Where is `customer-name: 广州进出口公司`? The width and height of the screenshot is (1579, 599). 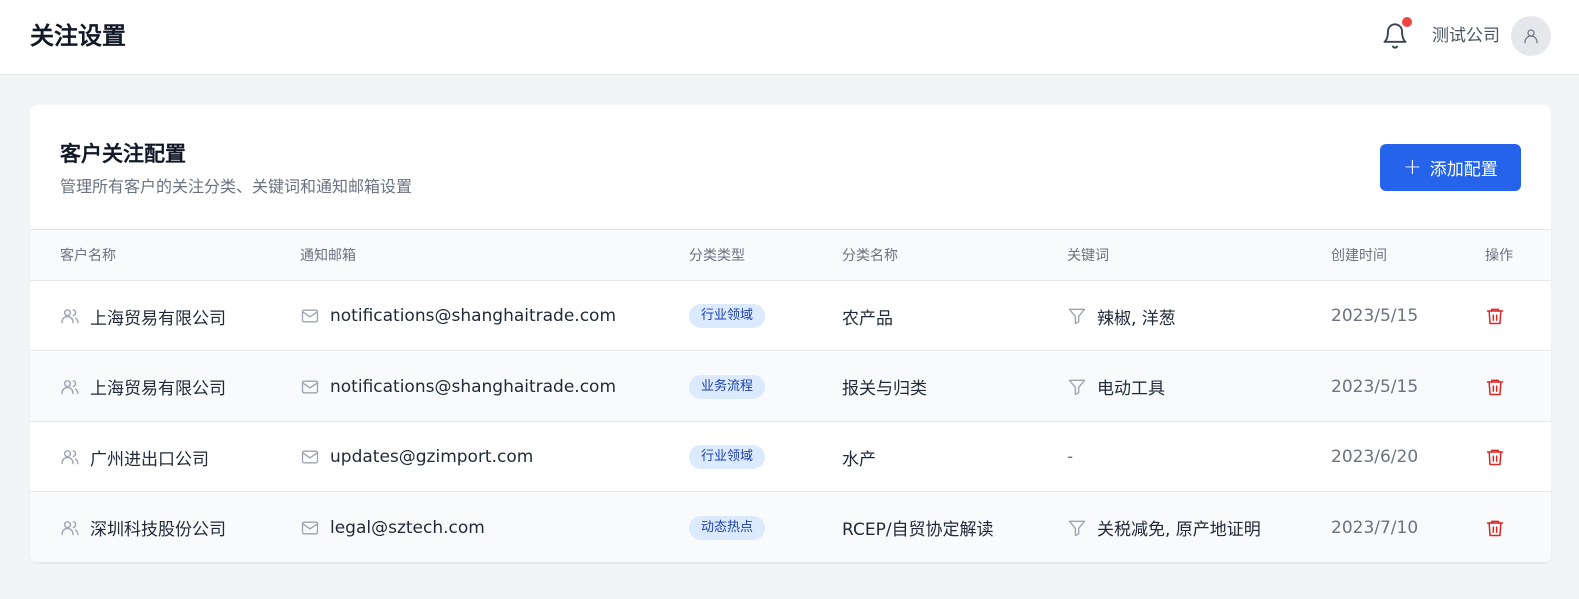
customer-name: 广州进出口公司 is located at coordinates (149, 459).